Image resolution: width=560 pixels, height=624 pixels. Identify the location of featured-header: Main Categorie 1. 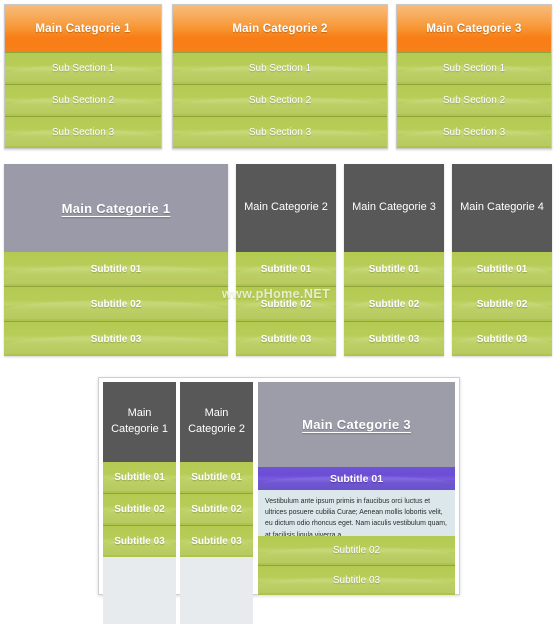
(116, 208).